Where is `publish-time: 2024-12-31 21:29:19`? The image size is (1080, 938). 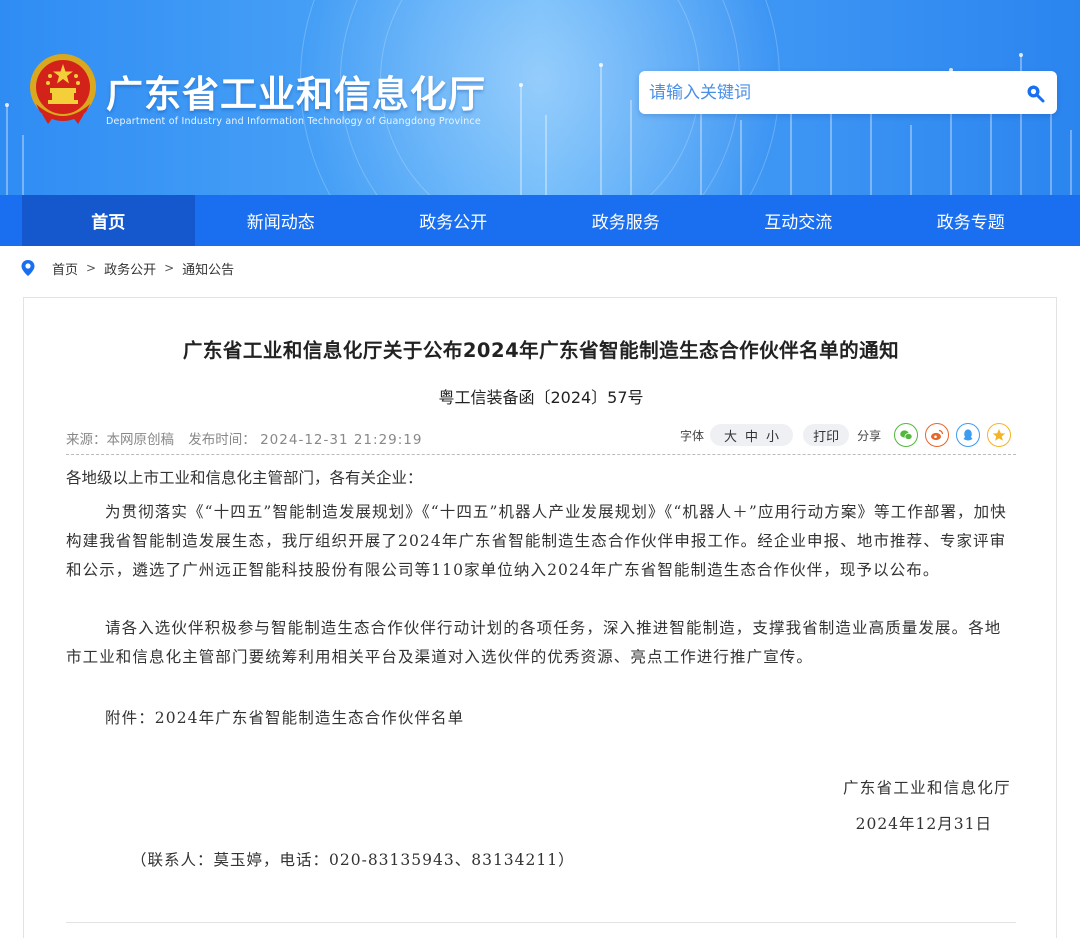 publish-time: 2024-12-31 21:29:19 is located at coordinates (341, 440).